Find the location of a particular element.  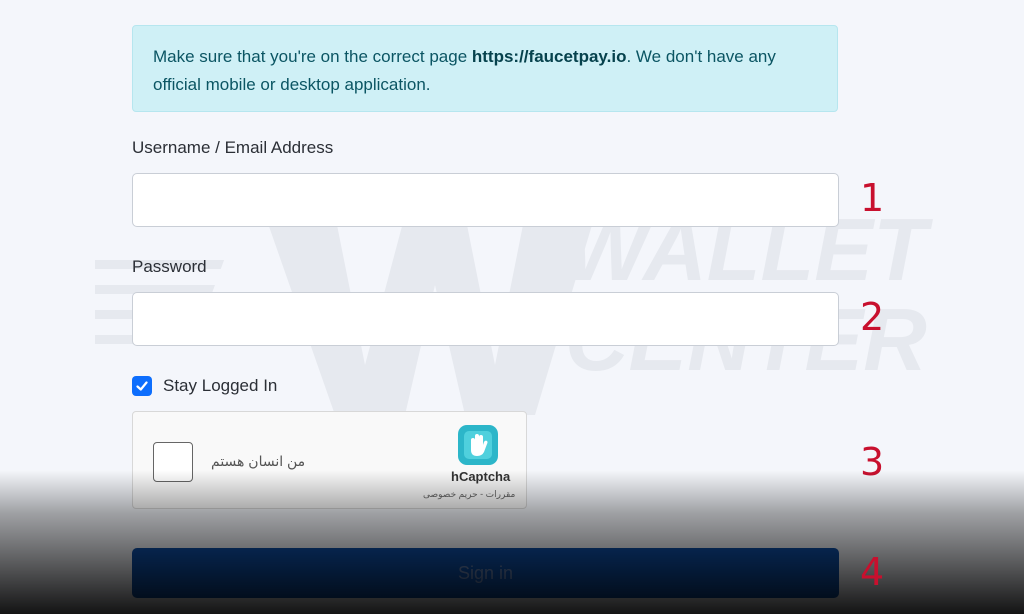

hcaptcha-brand: hCaptcha is located at coordinates (481, 476).